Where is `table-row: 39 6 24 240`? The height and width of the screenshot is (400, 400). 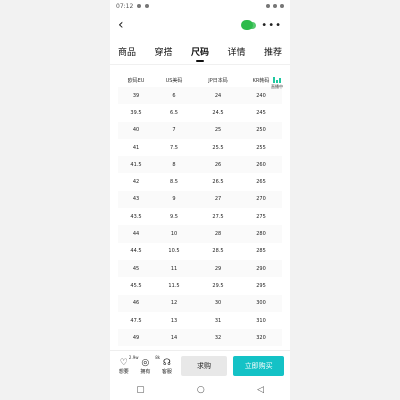
table-row: 39 6 24 240 is located at coordinates (200, 96).